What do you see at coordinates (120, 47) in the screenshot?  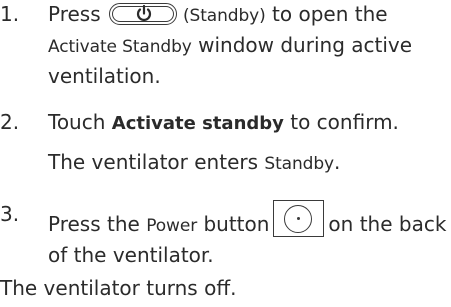 I see `window-name: Activate Standby` at bounding box center [120, 47].